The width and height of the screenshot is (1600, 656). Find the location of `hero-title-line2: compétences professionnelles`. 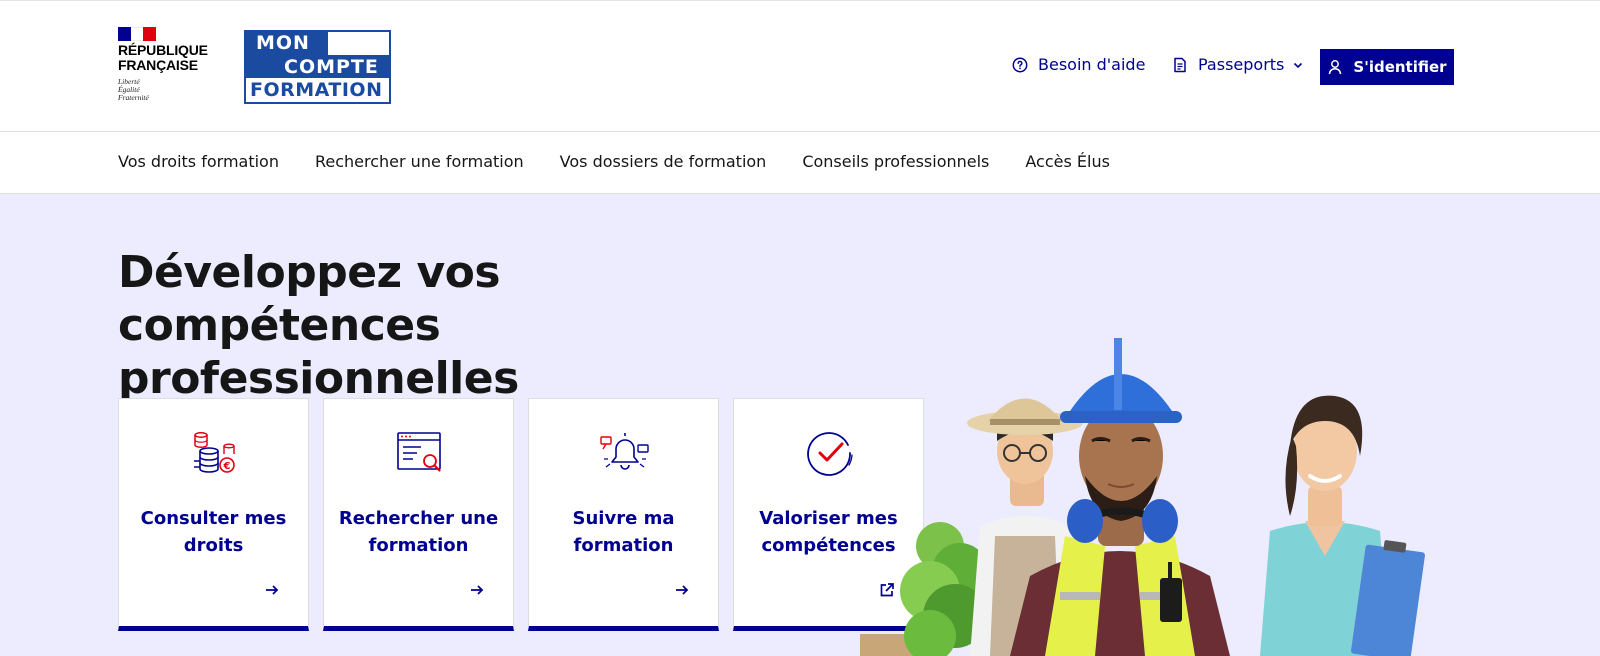

hero-title-line2: compétences professionnelles is located at coordinates (318, 352).